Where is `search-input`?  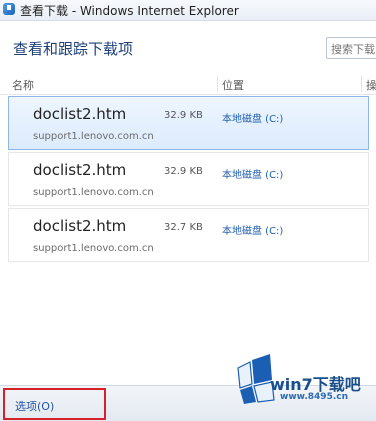 search-input is located at coordinates (351, 49).